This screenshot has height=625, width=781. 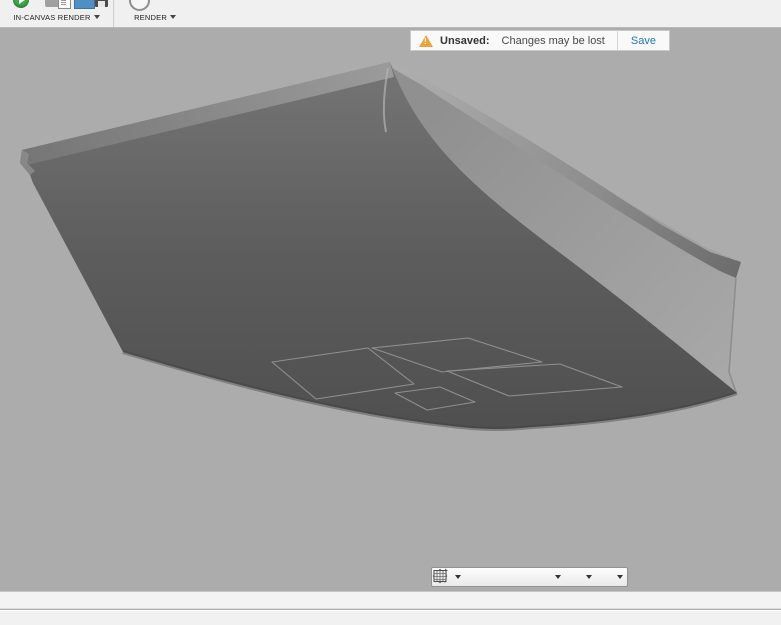 What do you see at coordinates (139, 5) in the screenshot?
I see `render-teapot-icon` at bounding box center [139, 5].